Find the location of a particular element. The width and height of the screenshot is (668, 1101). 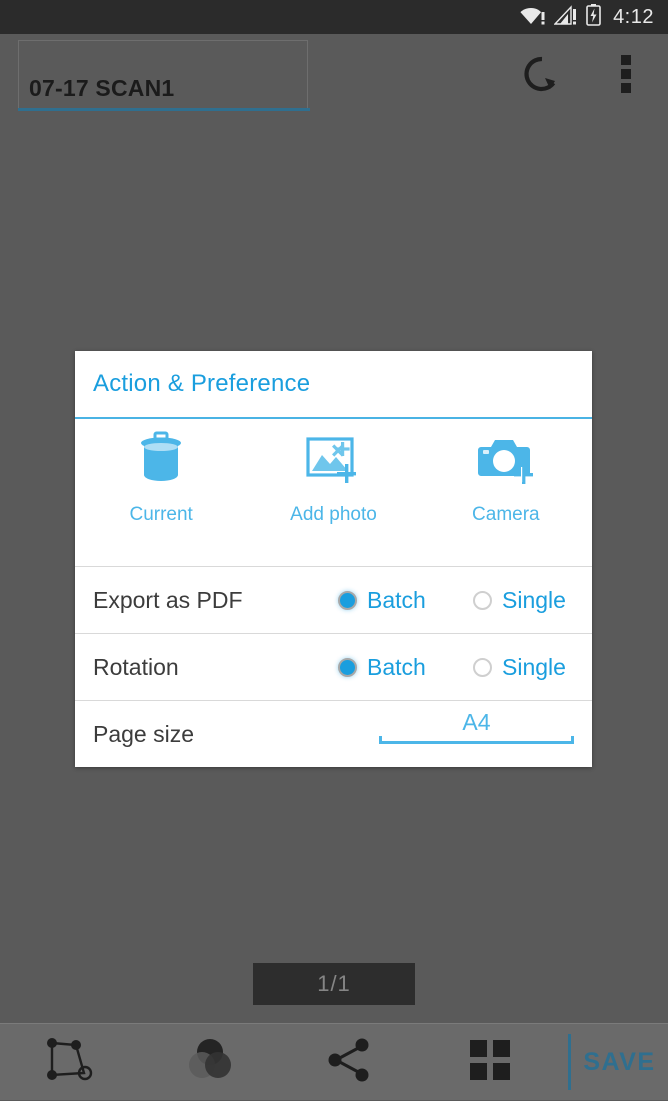

rotate-button is located at coordinates (542, 76).